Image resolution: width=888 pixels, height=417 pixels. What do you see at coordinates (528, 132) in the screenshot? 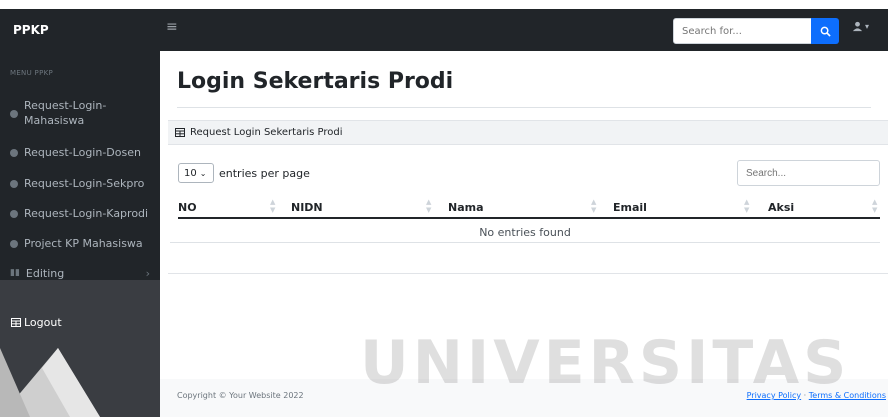
I see `card-header: Request Login Sekertaris Prodi` at bounding box center [528, 132].